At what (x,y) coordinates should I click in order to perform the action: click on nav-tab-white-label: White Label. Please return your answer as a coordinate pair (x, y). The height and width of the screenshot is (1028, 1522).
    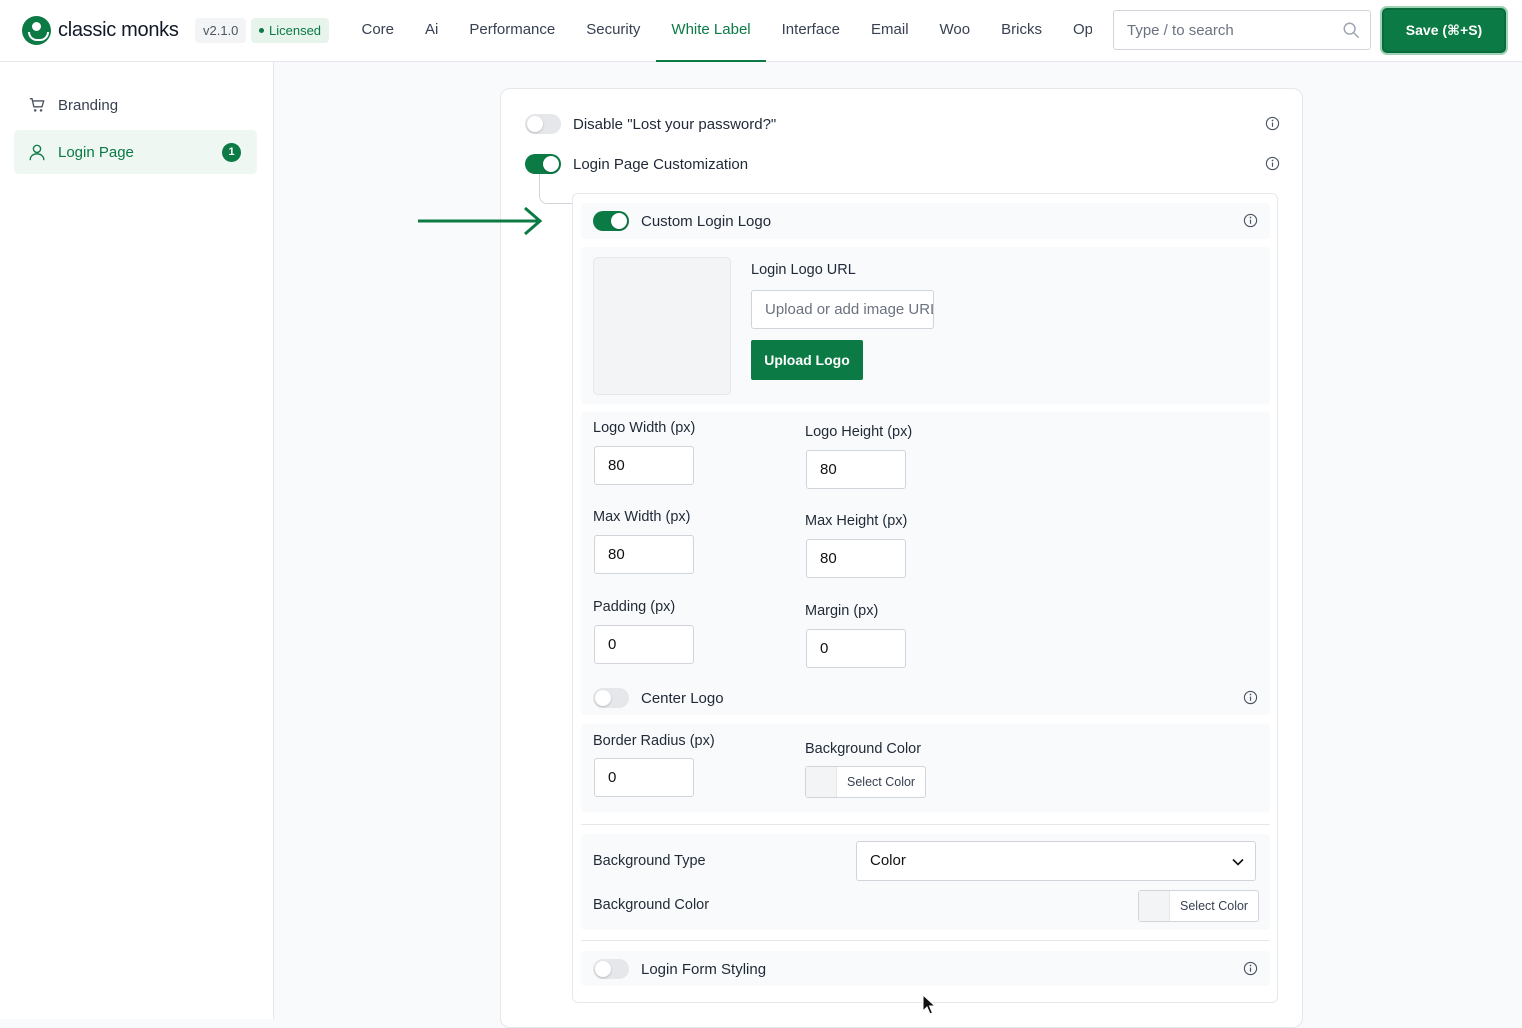
    Looking at the image, I should click on (711, 31).